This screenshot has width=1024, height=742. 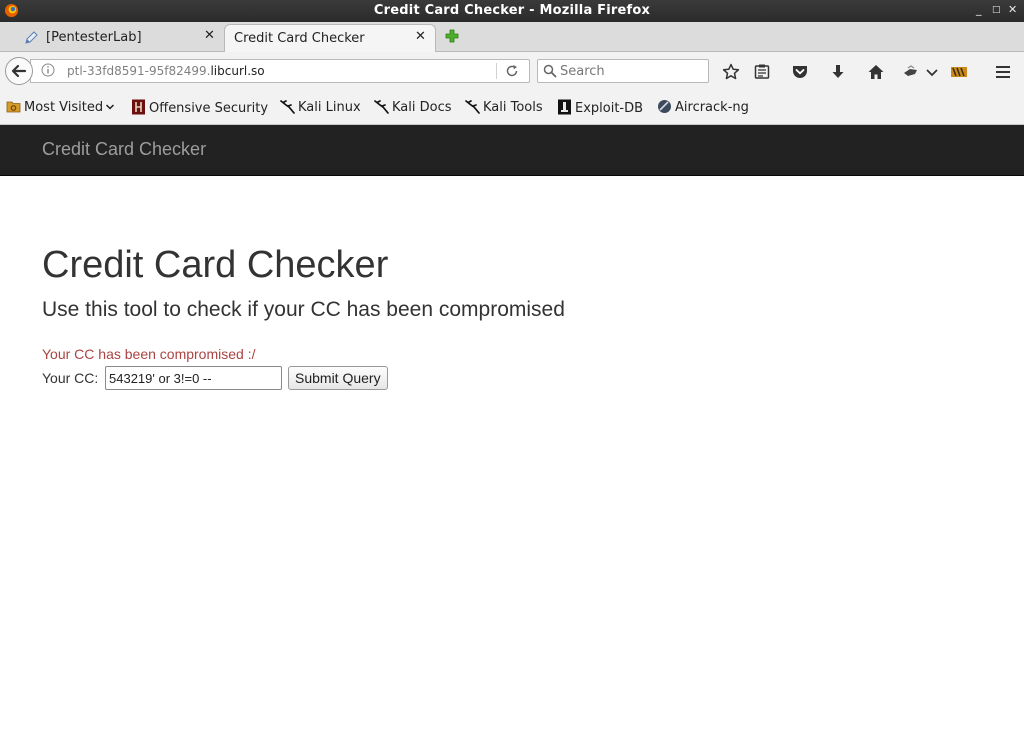 I want to click on reload-icon, so click(x=512, y=71).